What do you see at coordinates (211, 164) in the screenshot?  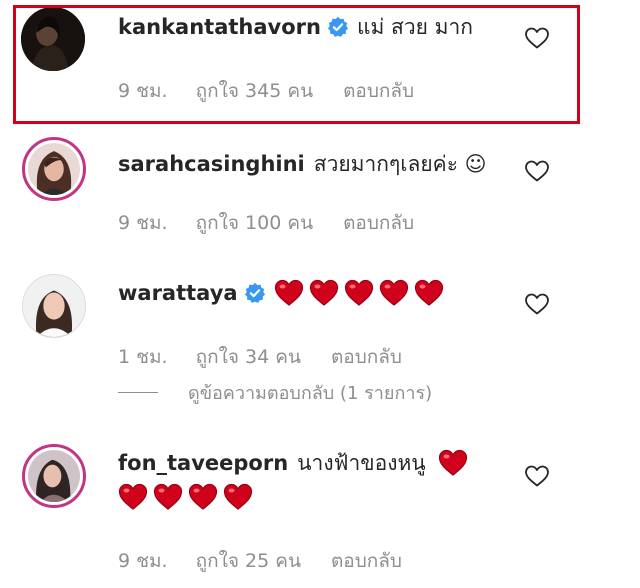 I see `username-link: sarahcasinghini` at bounding box center [211, 164].